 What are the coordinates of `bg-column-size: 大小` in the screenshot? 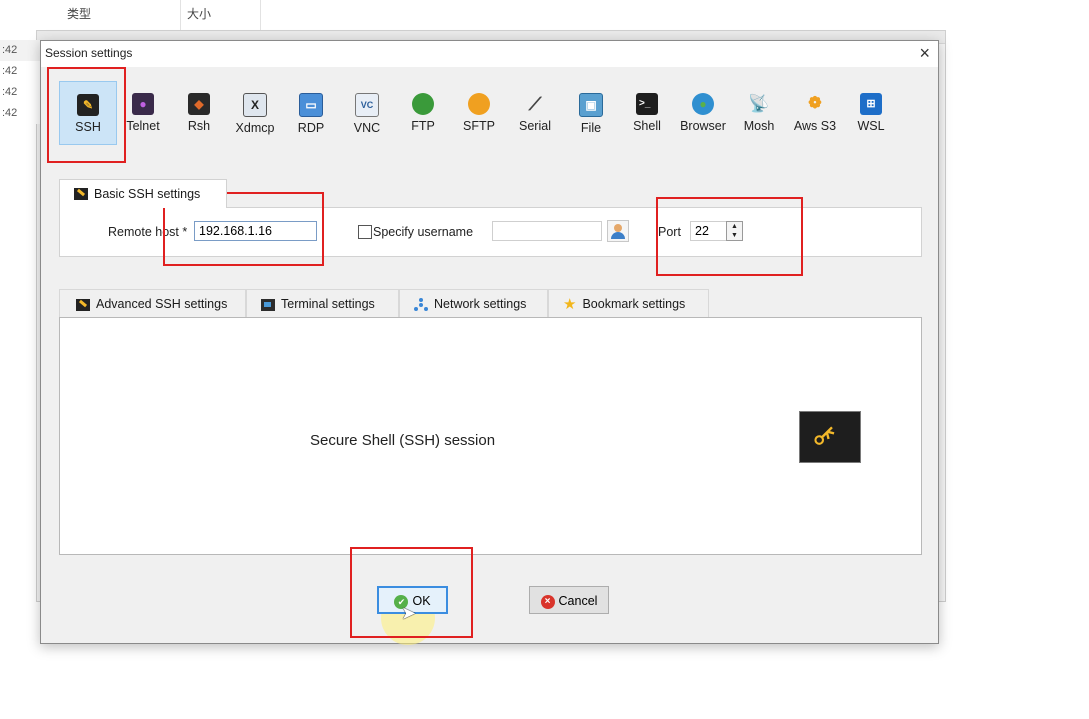 It's located at (199, 14).